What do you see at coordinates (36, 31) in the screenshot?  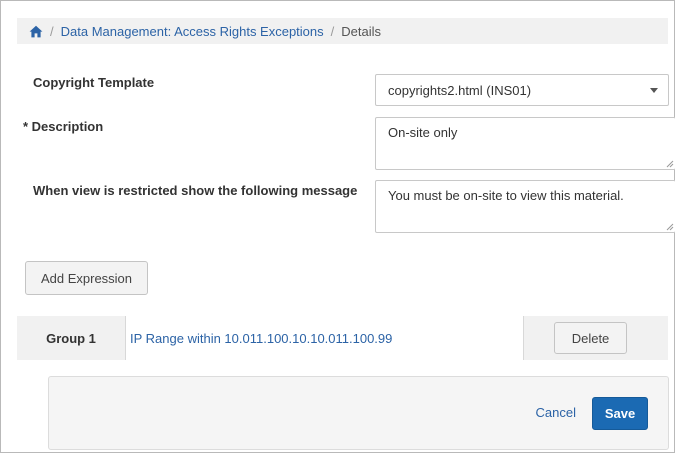 I see `home-icon` at bounding box center [36, 31].